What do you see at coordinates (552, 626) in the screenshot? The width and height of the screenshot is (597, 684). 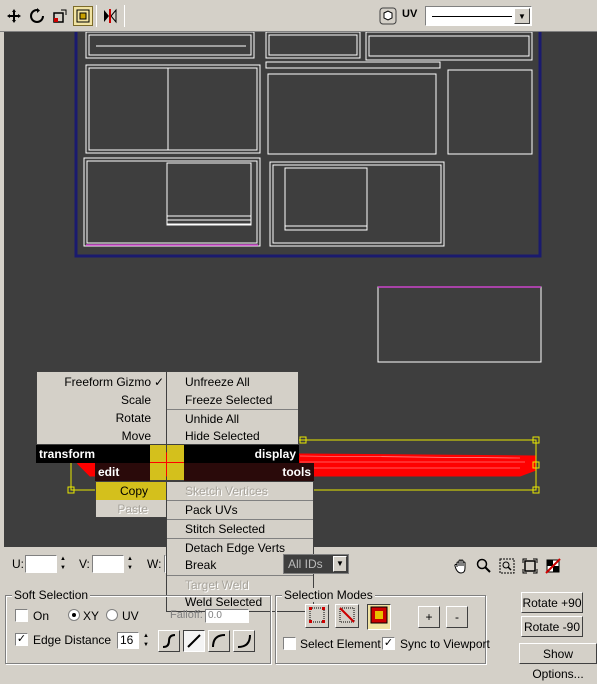 I see `rotate-minus-90-button: Rotate -90` at bounding box center [552, 626].